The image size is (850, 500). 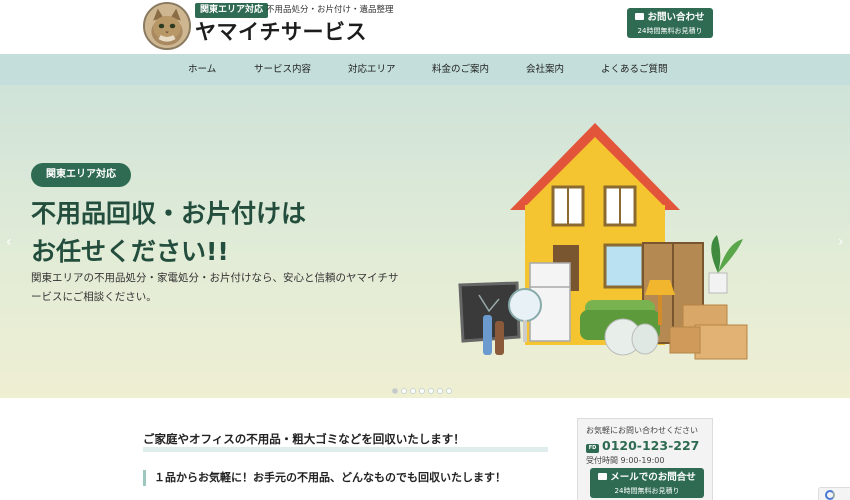 What do you see at coordinates (425, 69) in the screenshot?
I see `main-nav: ホーム サービス内容 対応エリア 料金のご案内 会社案内 よくあるご質問` at bounding box center [425, 69].